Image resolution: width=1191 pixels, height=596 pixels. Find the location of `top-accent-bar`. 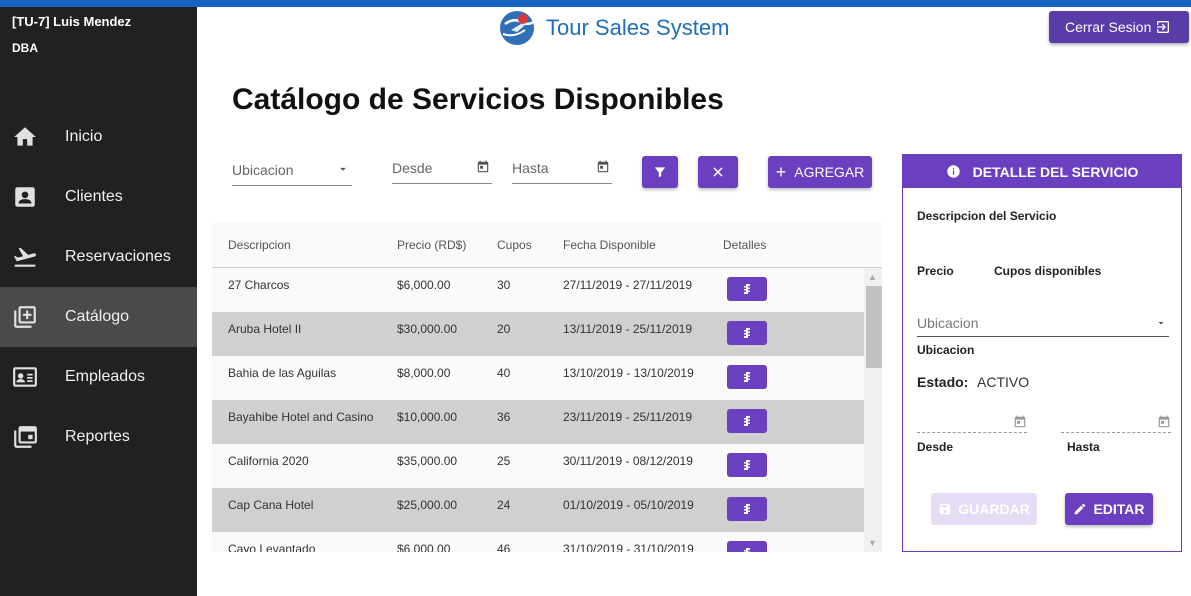

top-accent-bar is located at coordinates (595, 3).